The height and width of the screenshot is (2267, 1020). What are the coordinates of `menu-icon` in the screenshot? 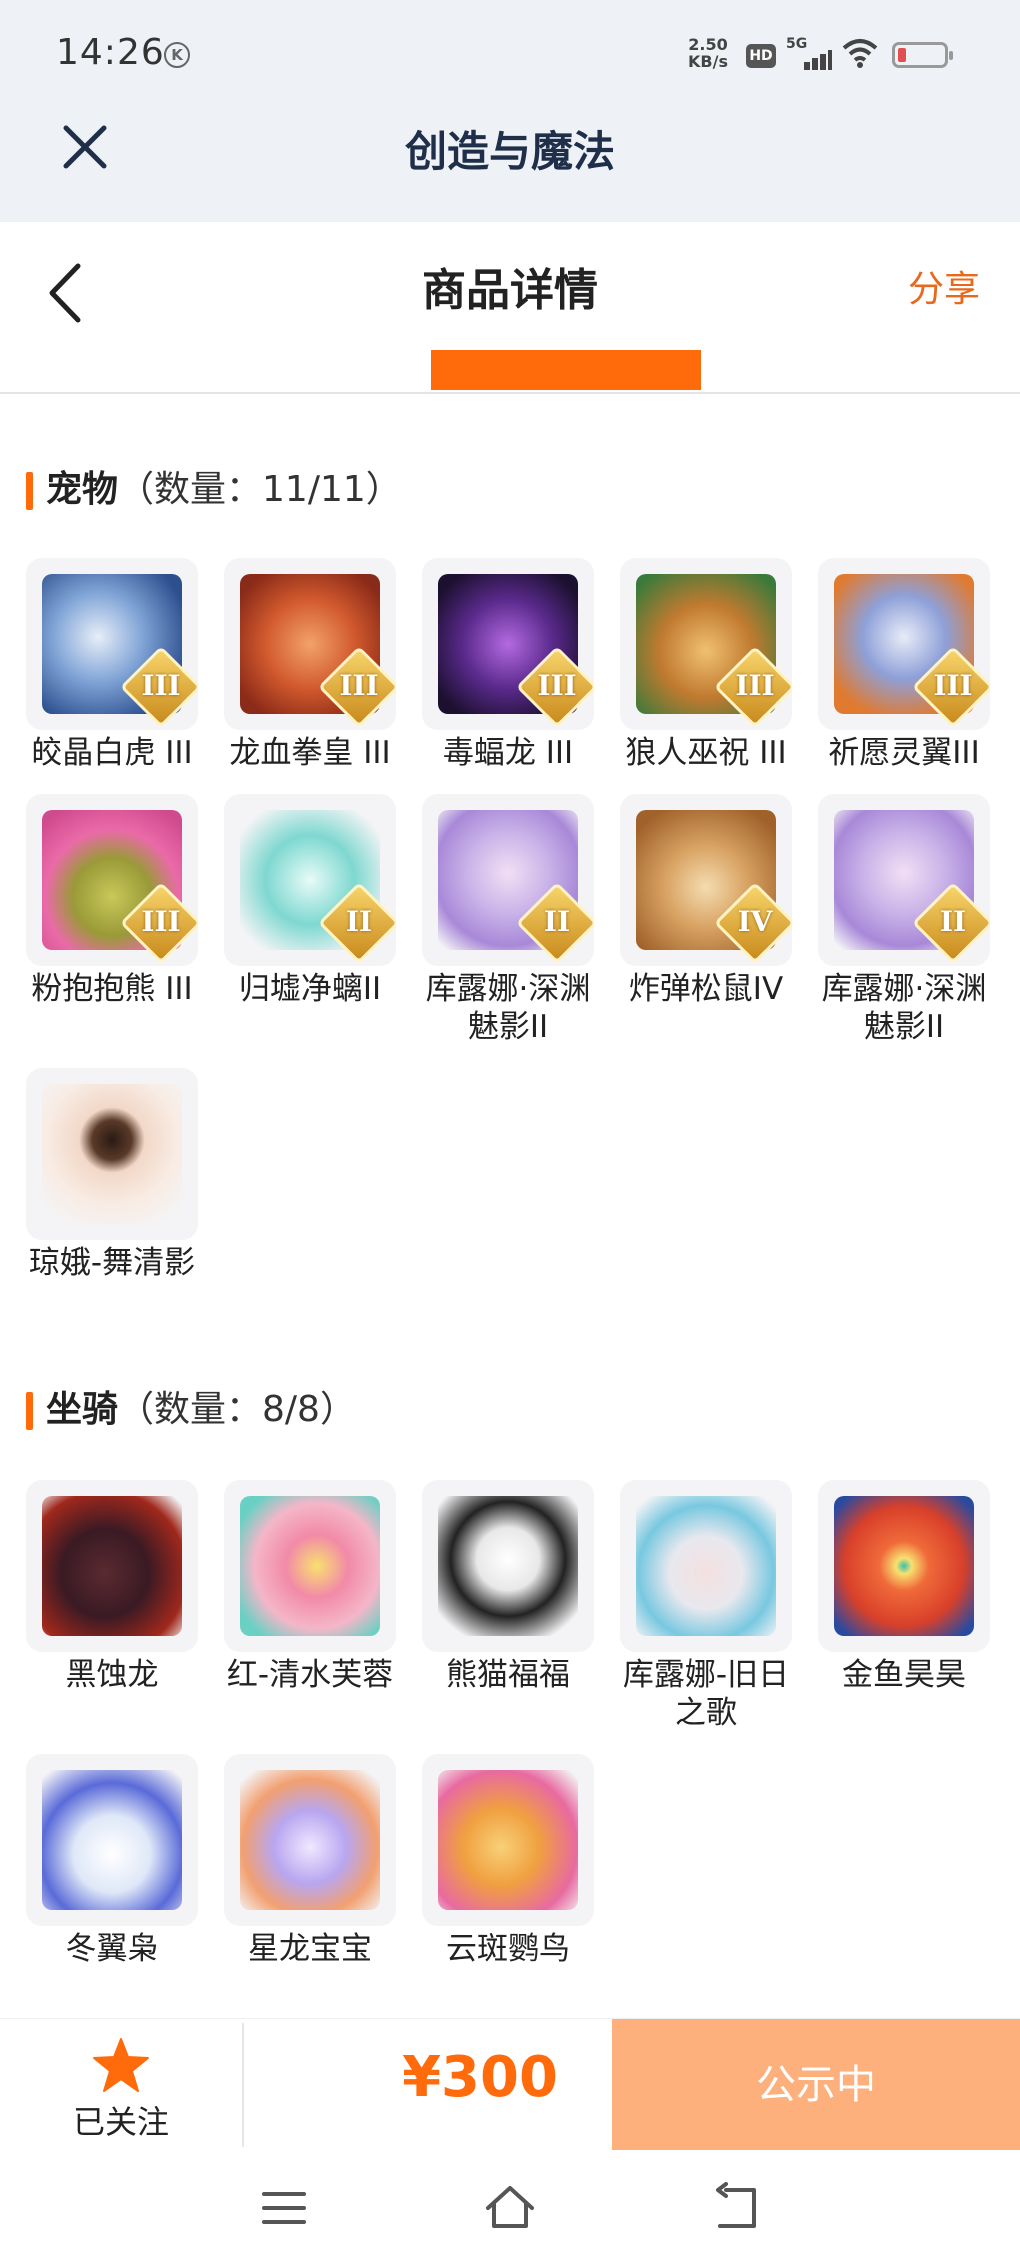 It's located at (284, 2208).